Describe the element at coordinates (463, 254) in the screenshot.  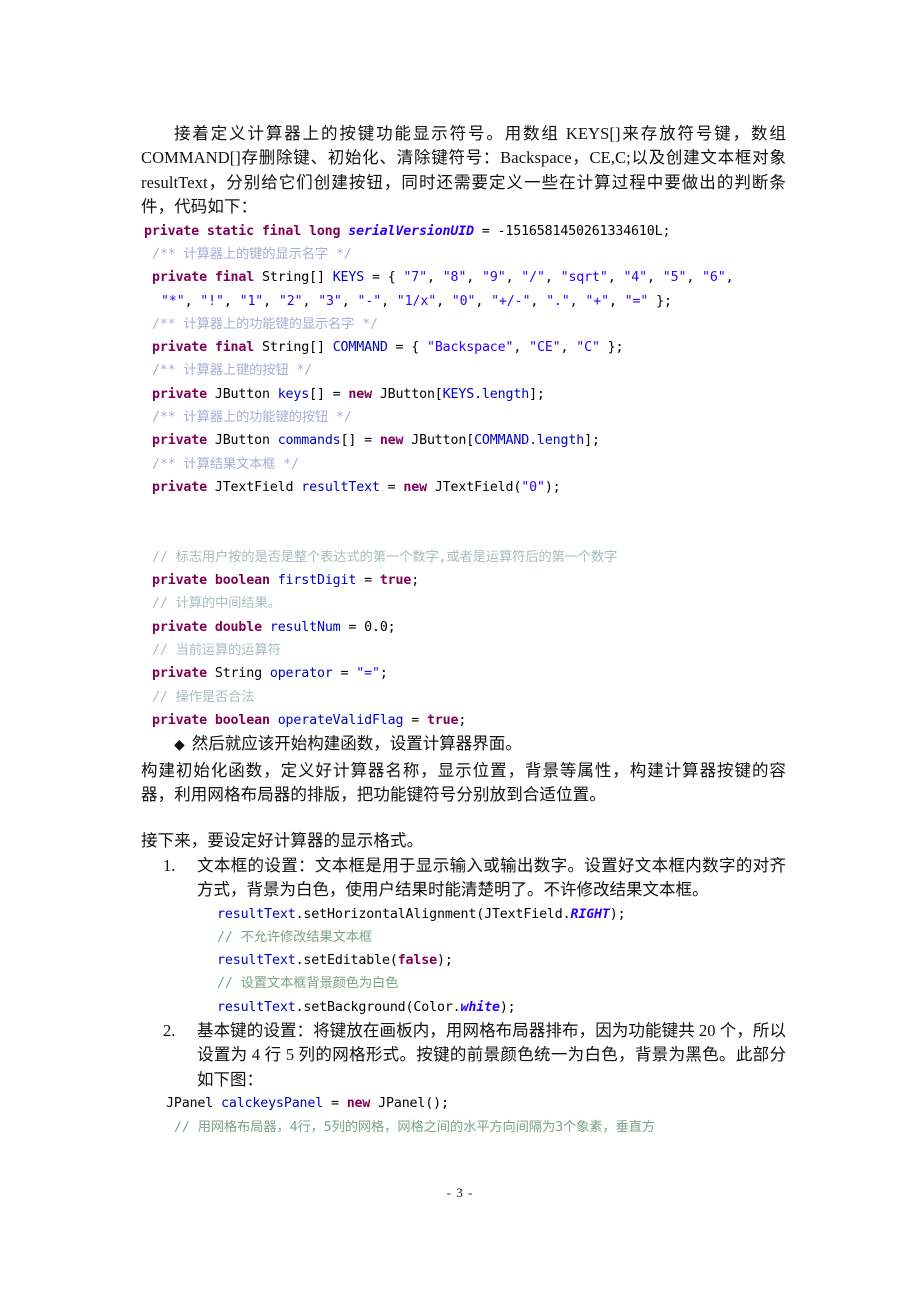
I see `code-line-doc-keys-name: /** 计算器上的键的显示名字 */` at that location.